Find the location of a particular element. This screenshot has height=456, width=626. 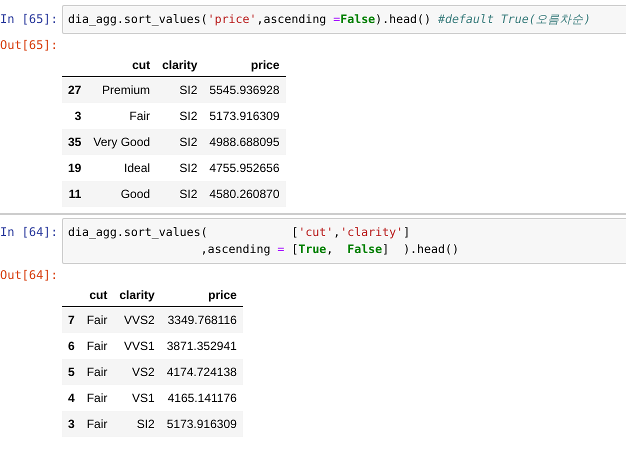

row-index: 4 is located at coordinates (71, 398).